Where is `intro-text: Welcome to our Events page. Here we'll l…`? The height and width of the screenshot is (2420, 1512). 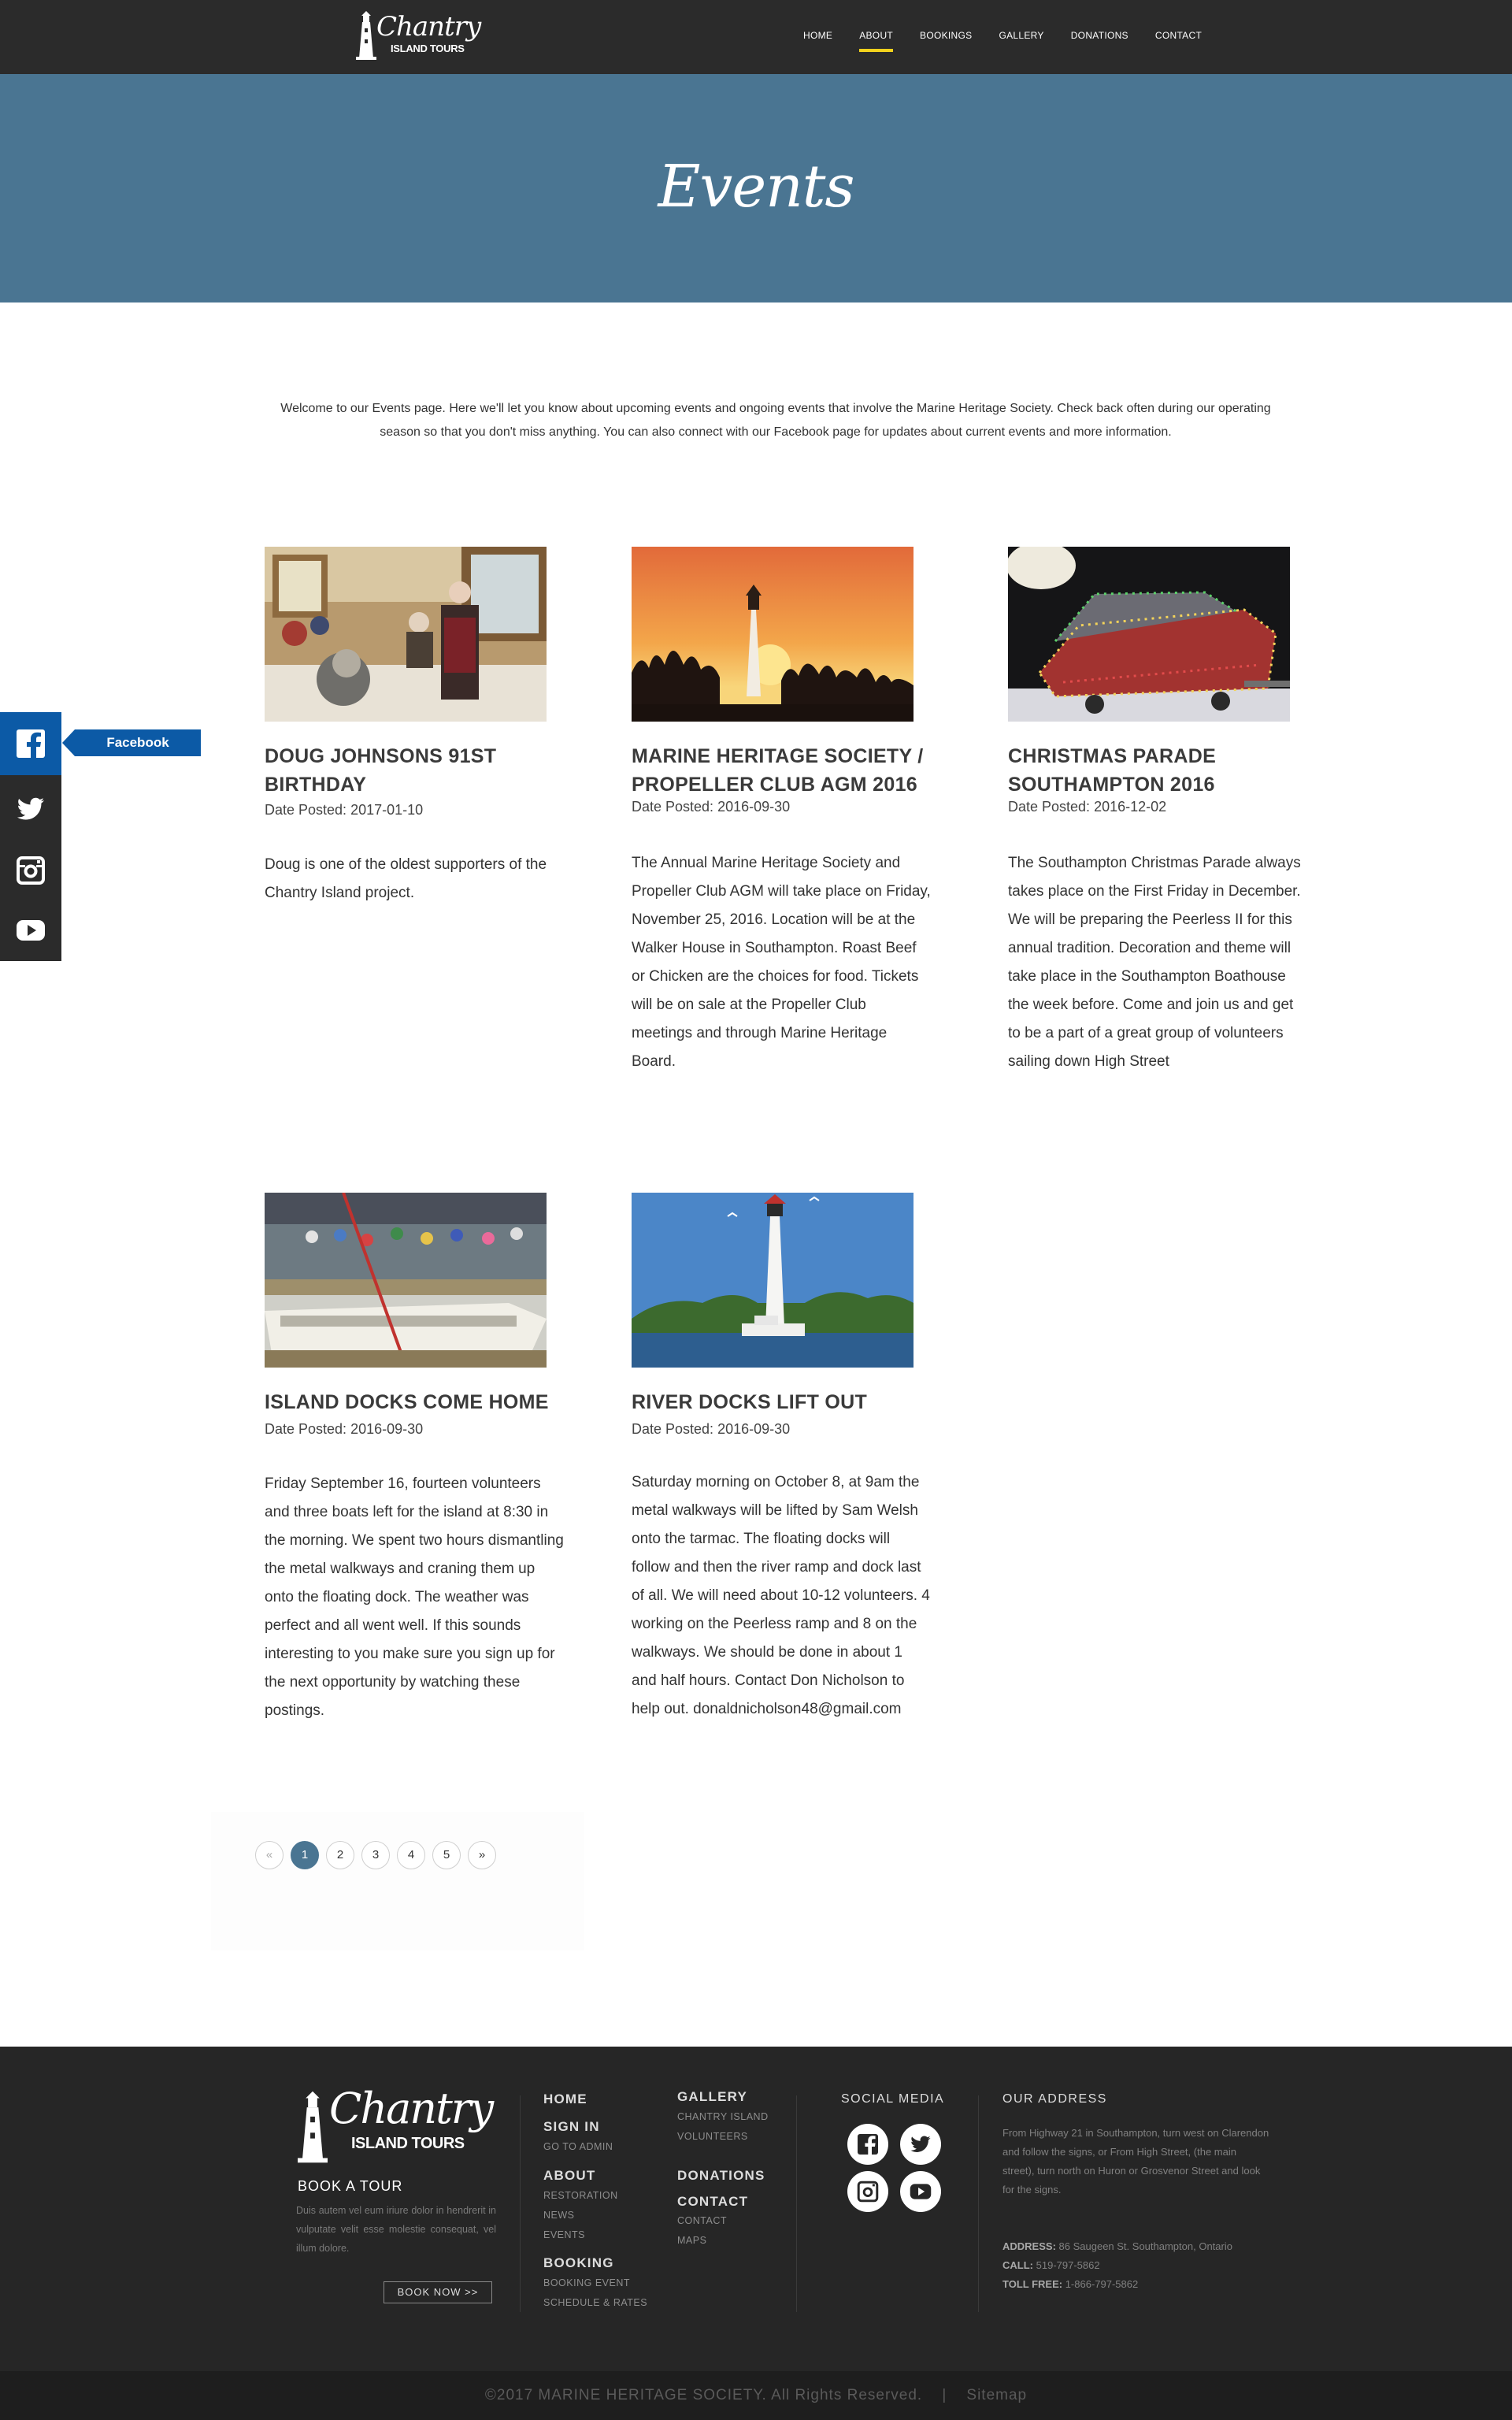 intro-text: Welcome to our Events page. Here we'll l… is located at coordinates (775, 420).